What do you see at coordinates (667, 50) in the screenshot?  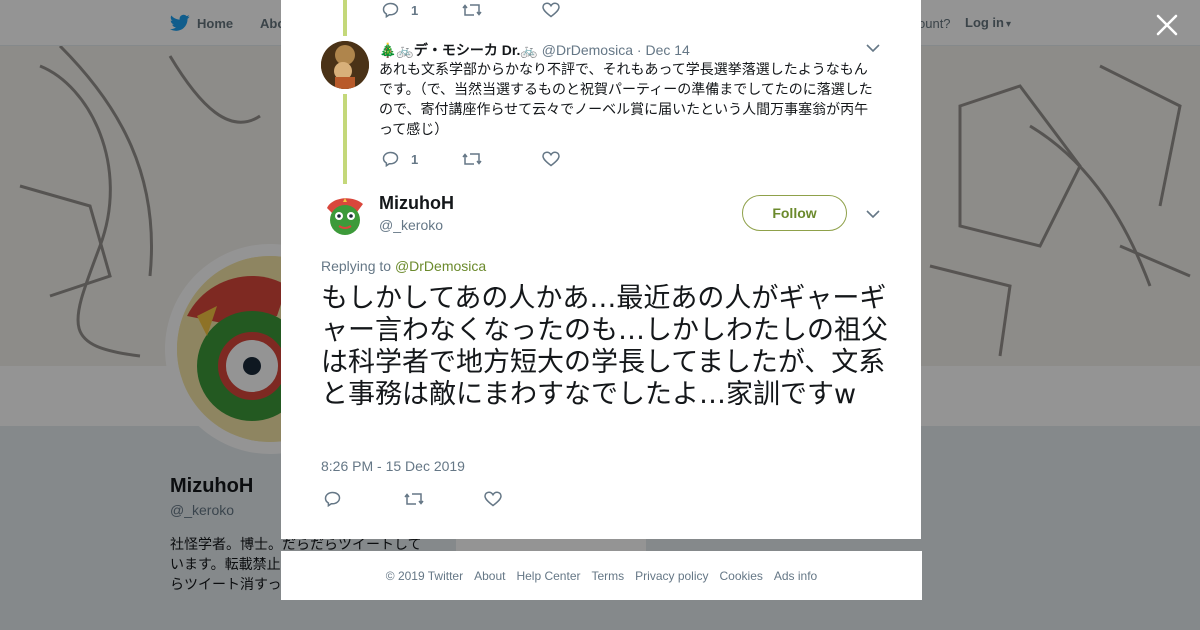 I see `reply-tweet-date: Dec 14` at bounding box center [667, 50].